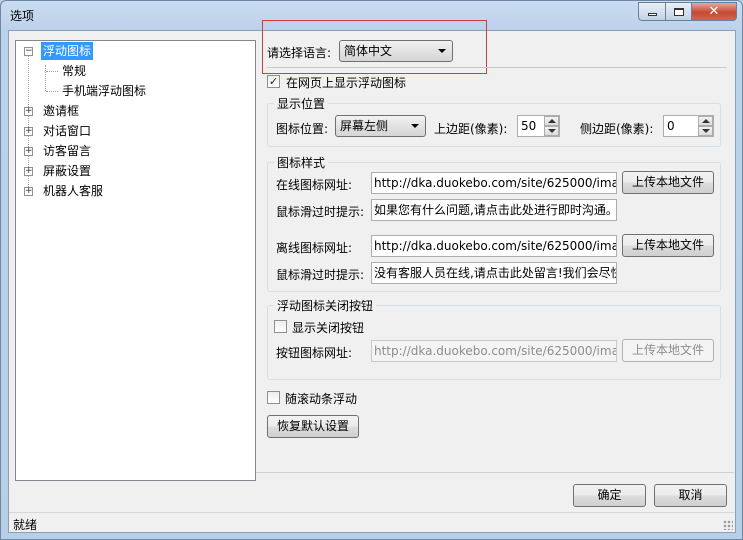 The height and width of the screenshot is (540, 743). What do you see at coordinates (529, 126) in the screenshot?
I see `top-margin-value: 50` at bounding box center [529, 126].